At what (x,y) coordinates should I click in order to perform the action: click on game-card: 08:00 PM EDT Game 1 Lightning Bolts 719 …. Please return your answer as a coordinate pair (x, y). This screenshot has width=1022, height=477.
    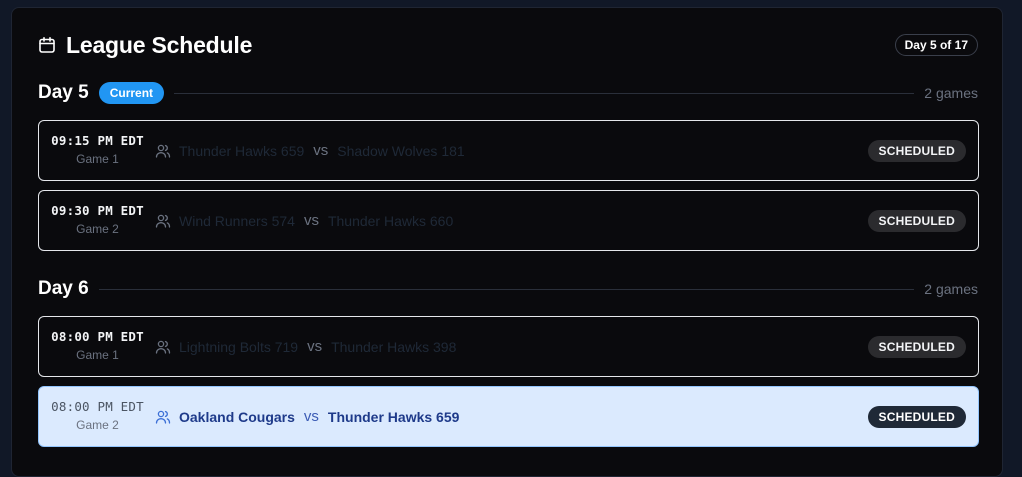
    Looking at the image, I should click on (508, 346).